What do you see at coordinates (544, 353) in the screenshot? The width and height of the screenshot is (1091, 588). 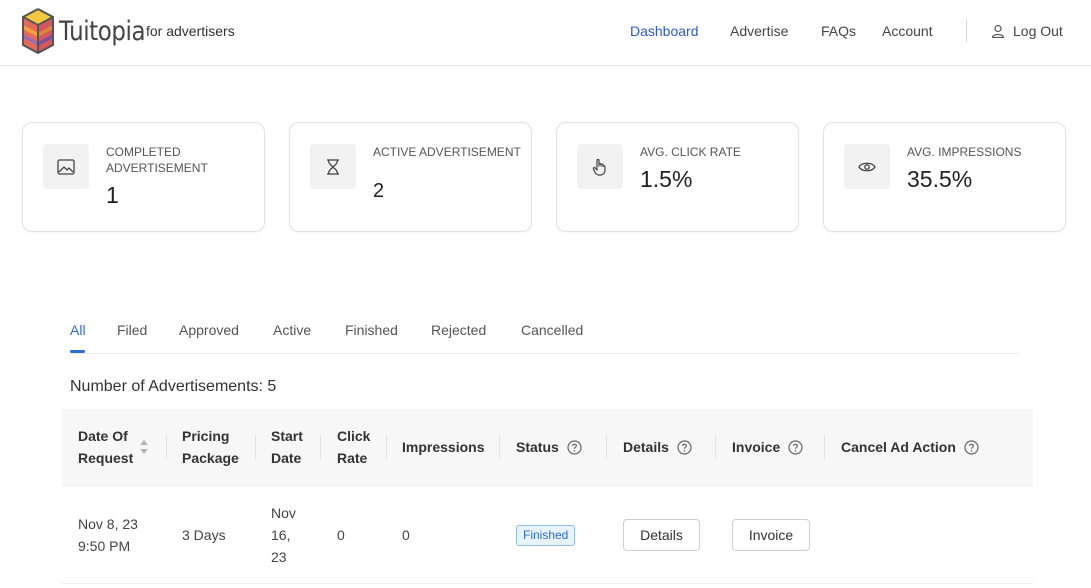 I see `tabs-divider` at bounding box center [544, 353].